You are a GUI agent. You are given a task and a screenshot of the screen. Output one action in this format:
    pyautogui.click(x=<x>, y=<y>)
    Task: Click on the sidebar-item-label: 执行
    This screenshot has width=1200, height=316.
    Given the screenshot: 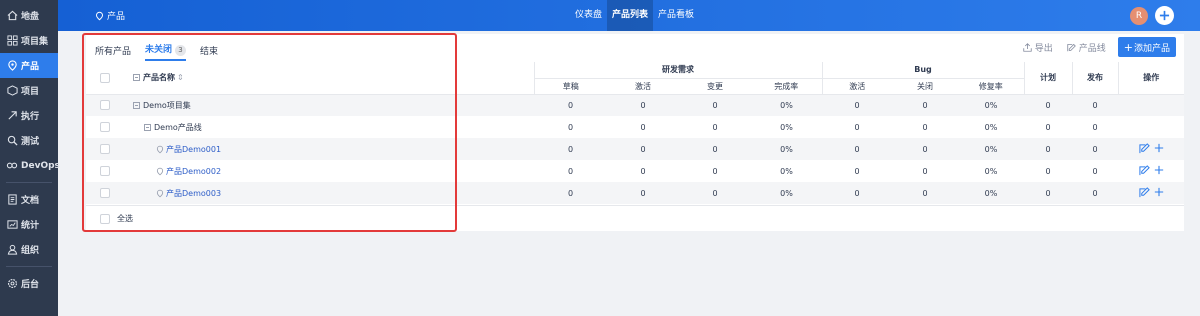 What is the action you would take?
    pyautogui.click(x=30, y=117)
    